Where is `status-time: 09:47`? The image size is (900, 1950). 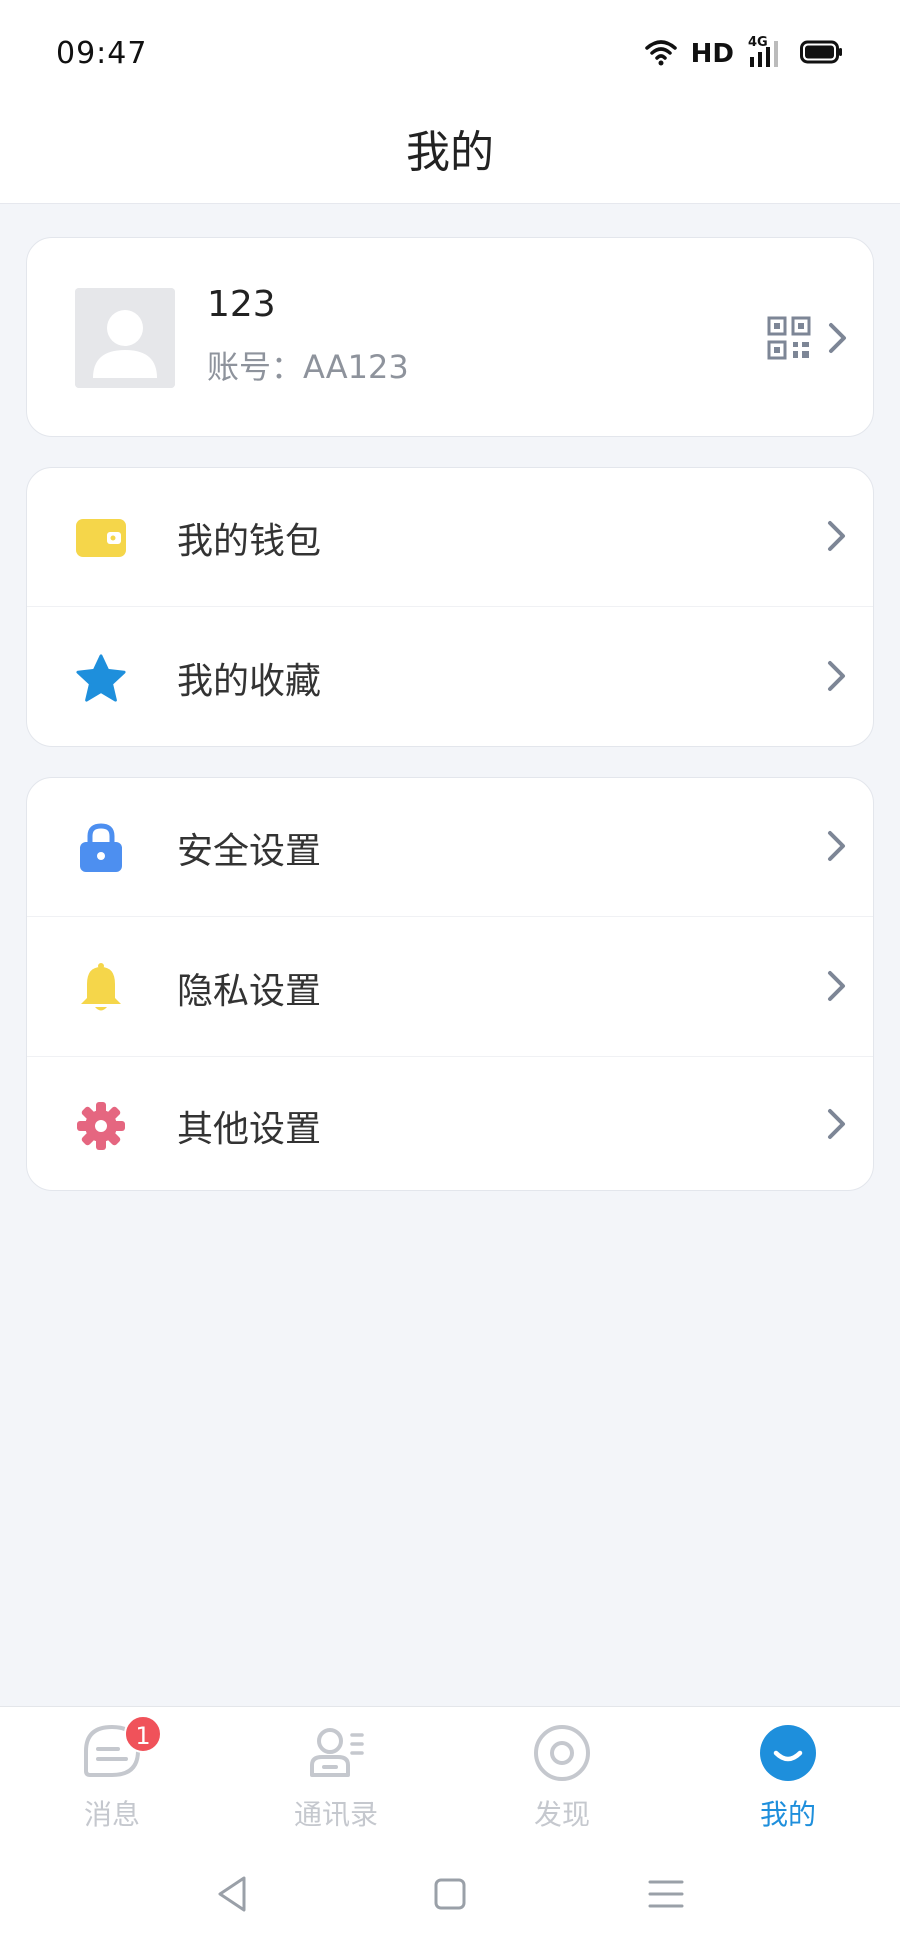
status-time: 09:47 is located at coordinates (102, 53).